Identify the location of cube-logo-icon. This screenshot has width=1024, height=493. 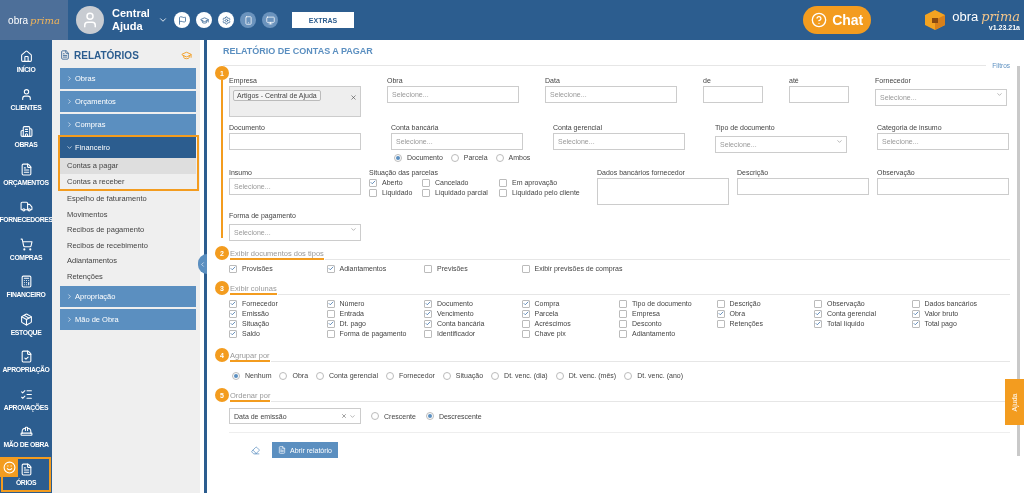
(935, 20).